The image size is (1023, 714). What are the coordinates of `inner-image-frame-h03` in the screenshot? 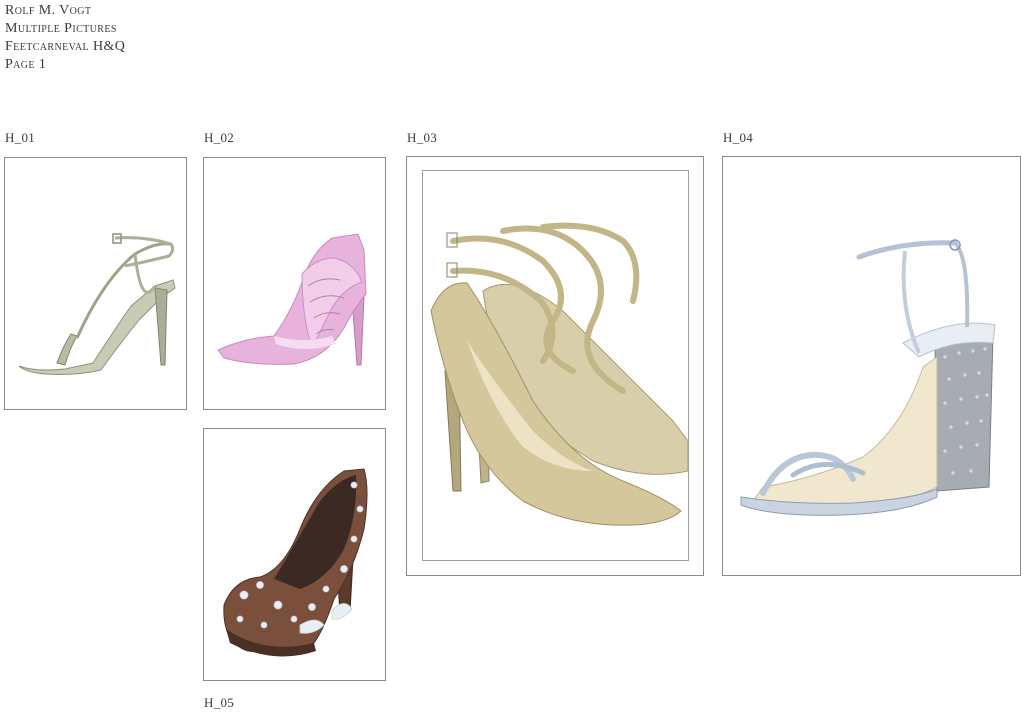 It's located at (555, 365).